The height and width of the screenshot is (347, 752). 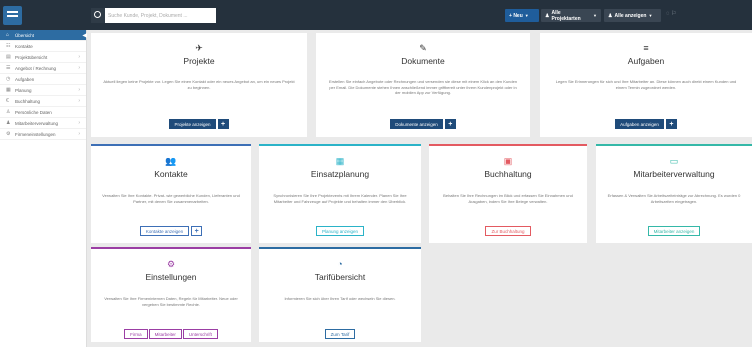 I want to click on card-title: Projekte, so click(x=199, y=61).